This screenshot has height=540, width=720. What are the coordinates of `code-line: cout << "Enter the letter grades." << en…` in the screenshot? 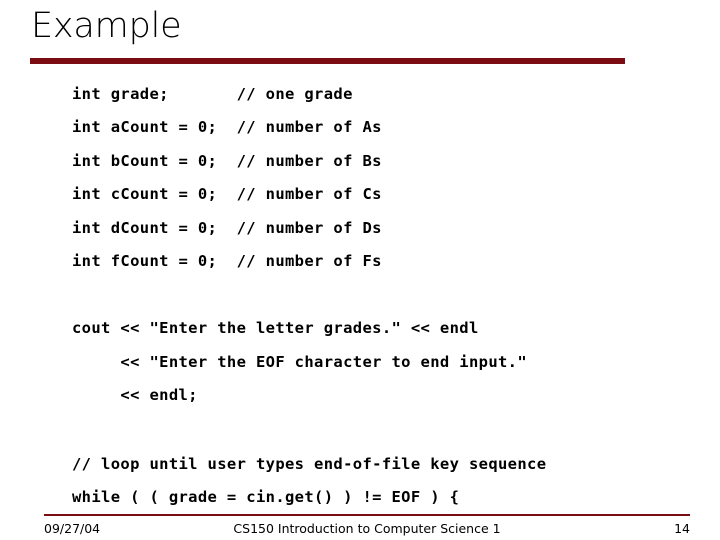 It's located at (275, 328).